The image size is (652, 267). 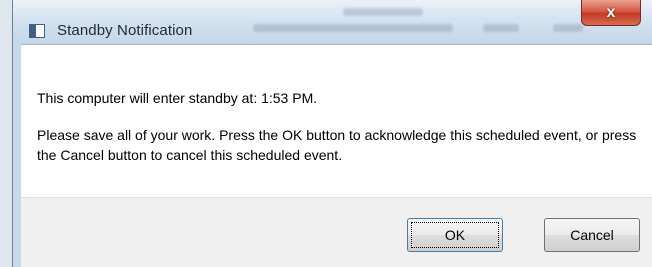 I want to click on ok-button-label: OK, so click(x=455, y=235).